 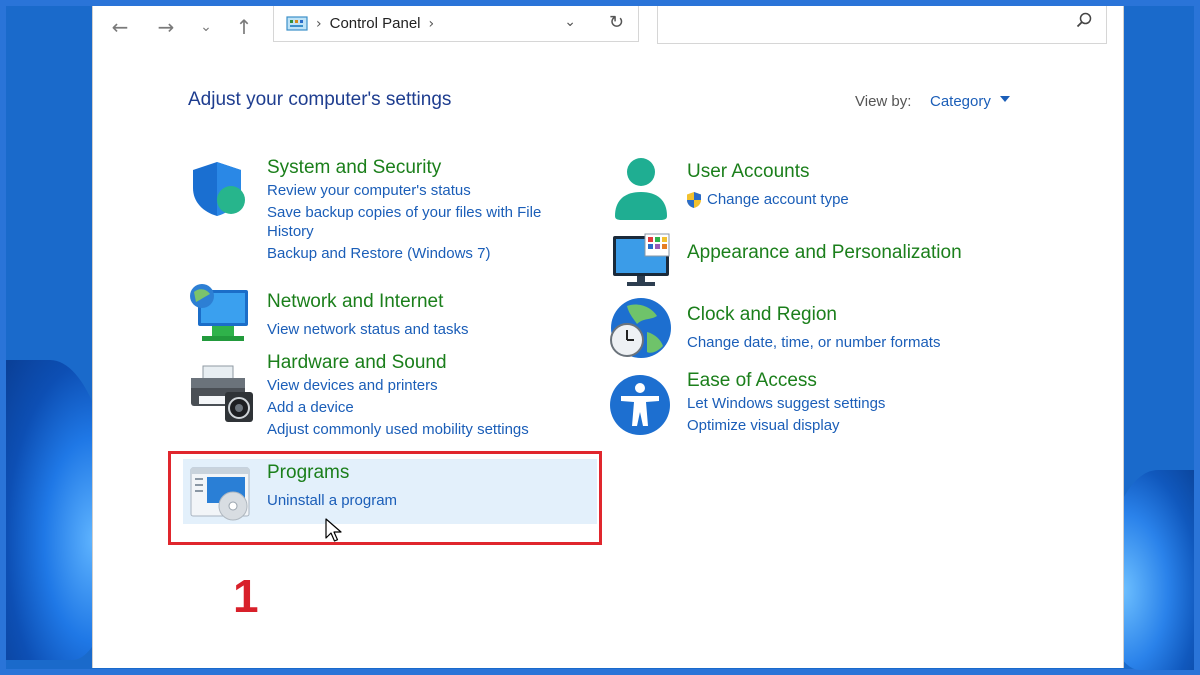 I want to click on forward-button: →, so click(x=166, y=27).